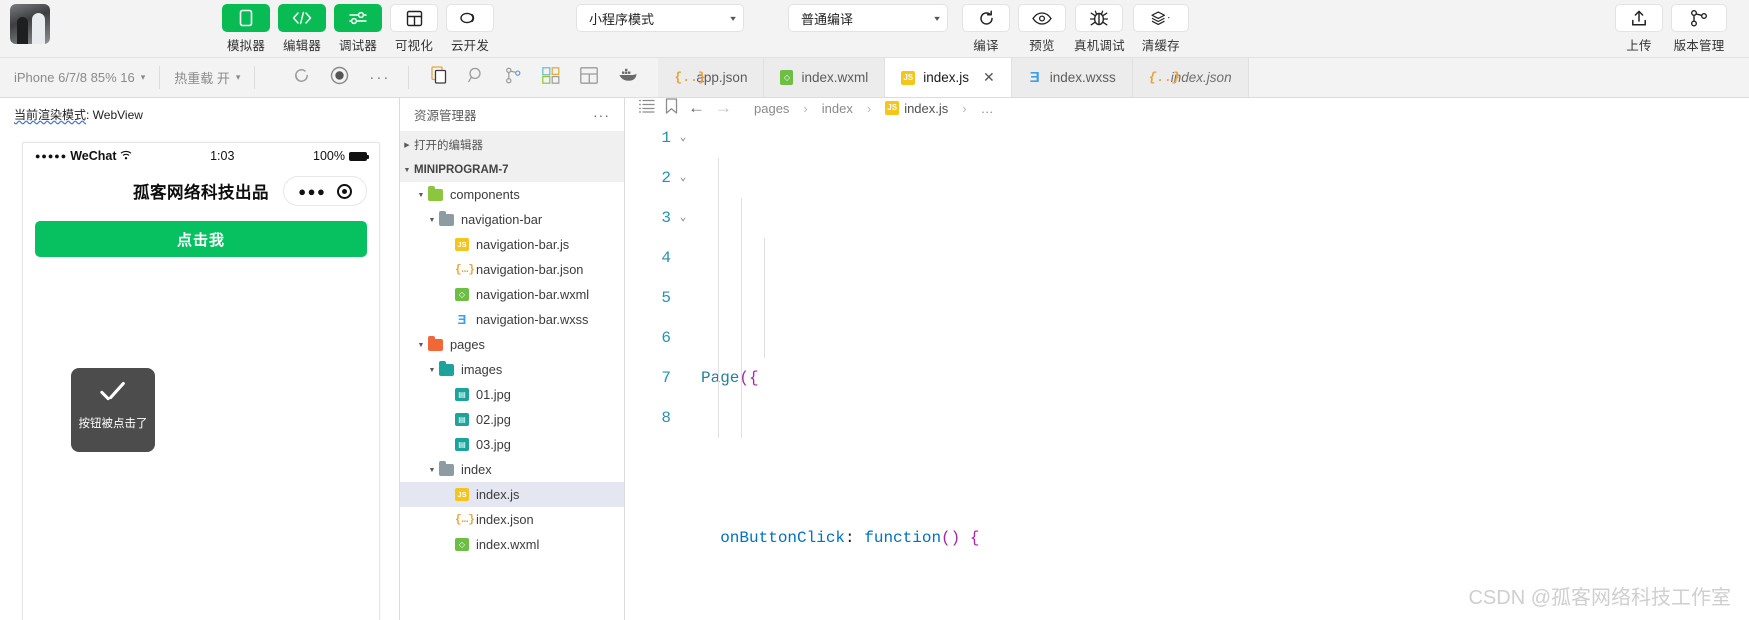  What do you see at coordinates (837, 108) in the screenshot?
I see `breadcrumb-index: index` at bounding box center [837, 108].